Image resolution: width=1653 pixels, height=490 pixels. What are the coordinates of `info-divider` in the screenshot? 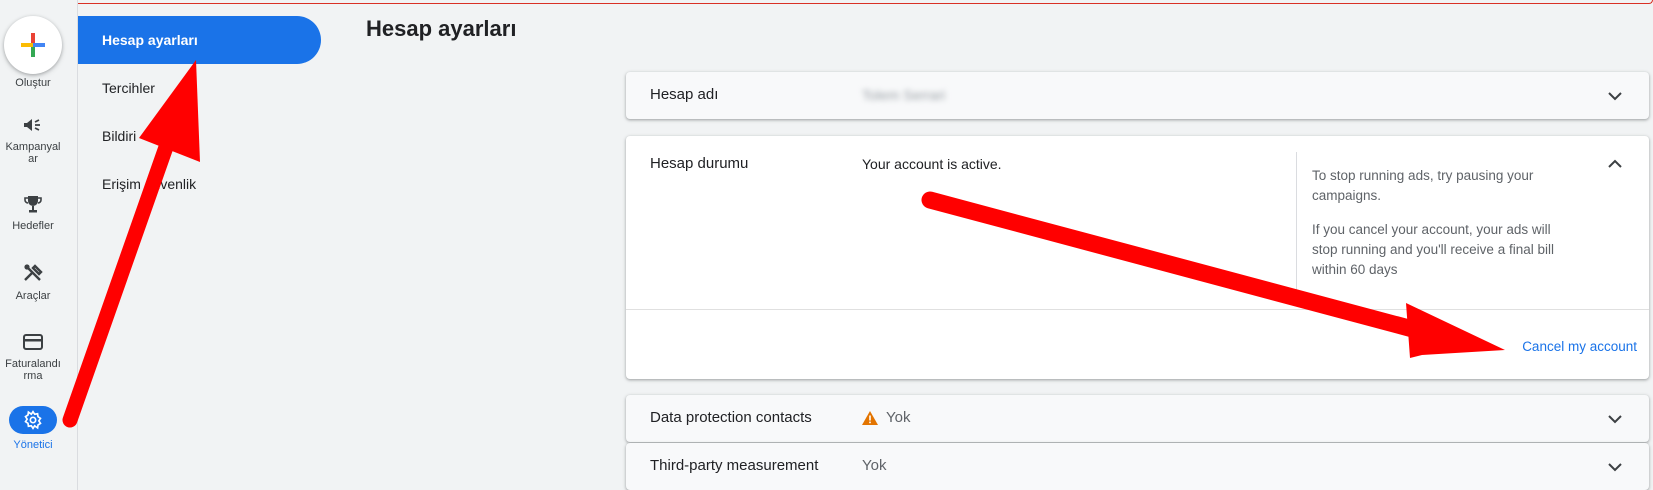 It's located at (1296, 224).